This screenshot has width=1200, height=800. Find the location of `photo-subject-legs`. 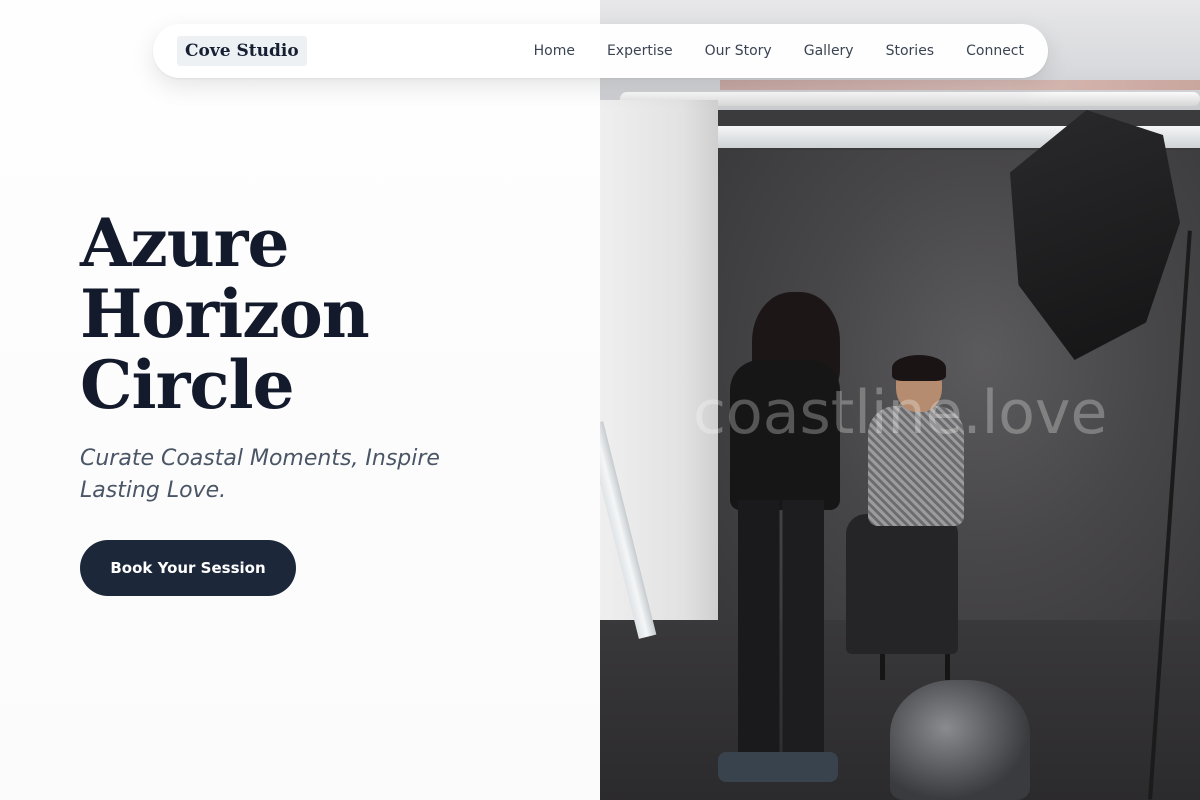

photo-subject-legs is located at coordinates (902, 584).